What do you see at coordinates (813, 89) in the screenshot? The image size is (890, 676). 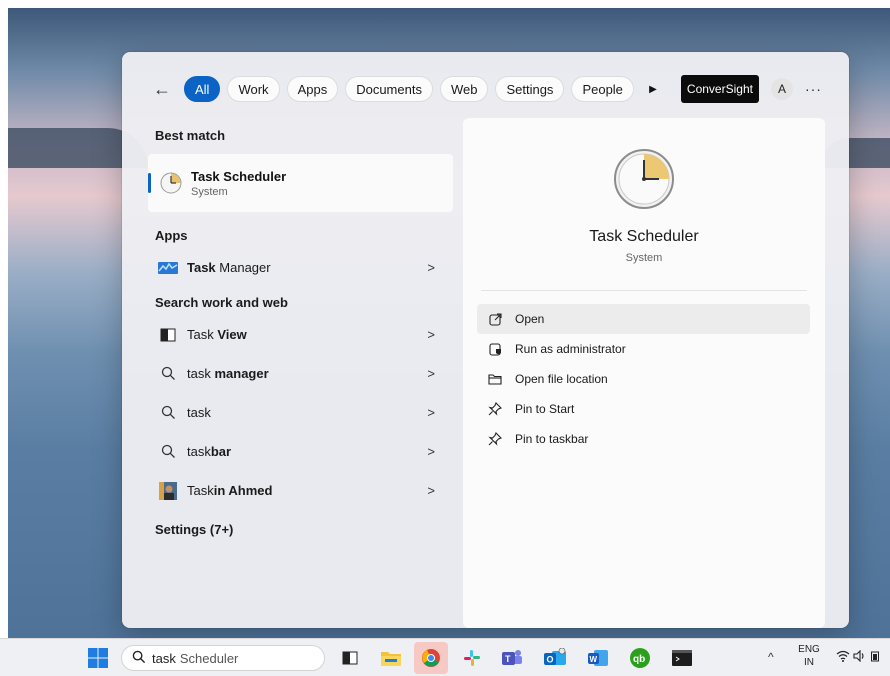 I see `more-options-button: ···` at bounding box center [813, 89].